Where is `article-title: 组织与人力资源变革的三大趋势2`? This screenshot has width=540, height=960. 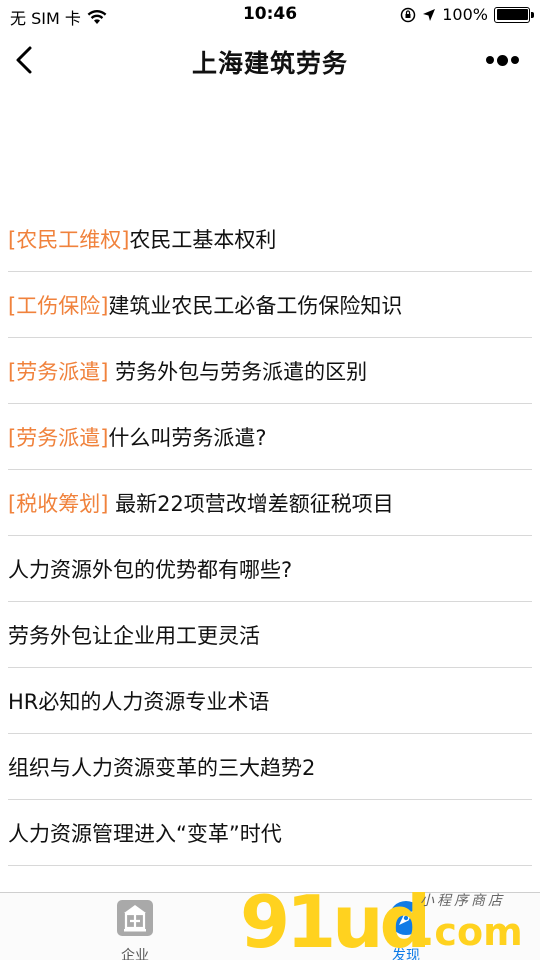
article-title: 组织与人力资源变革的三大趋势2 is located at coordinates (162, 767).